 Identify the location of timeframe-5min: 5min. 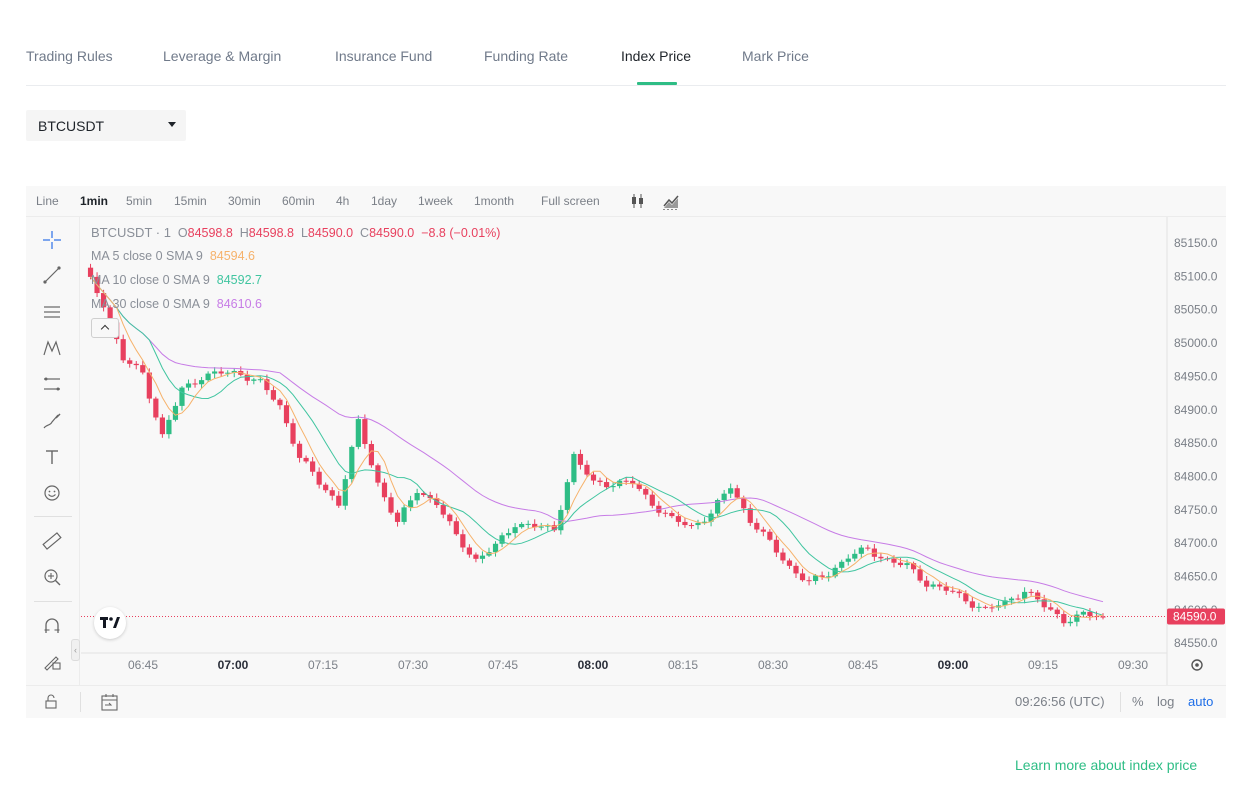
(139, 201).